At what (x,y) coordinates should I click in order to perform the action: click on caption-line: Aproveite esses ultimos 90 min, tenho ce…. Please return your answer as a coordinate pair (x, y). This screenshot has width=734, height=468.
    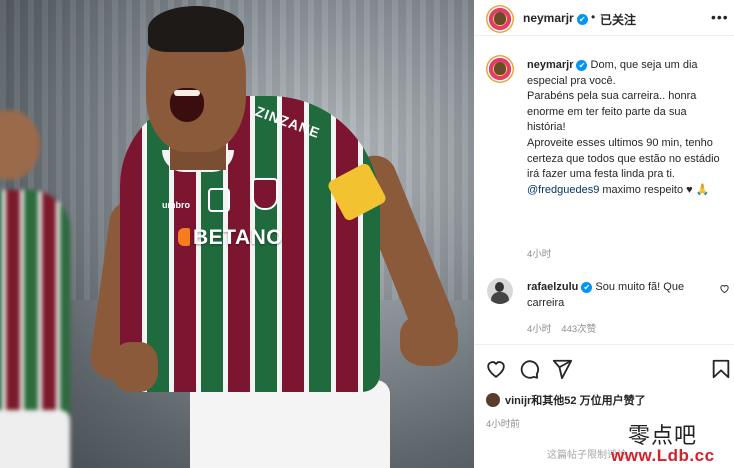
    Looking at the image, I should click on (623, 158).